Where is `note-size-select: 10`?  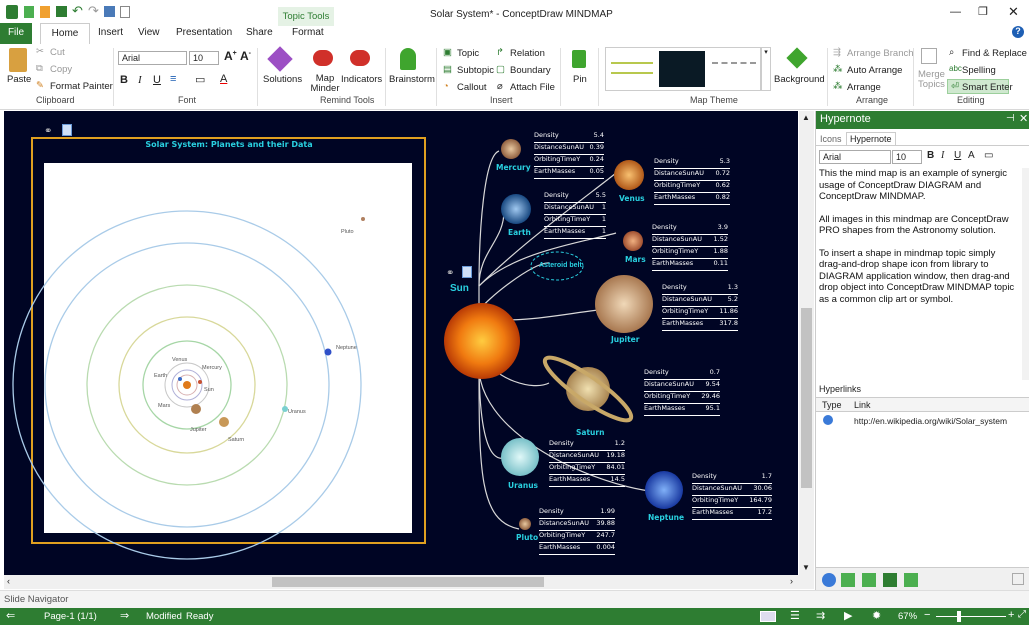 note-size-select: 10 is located at coordinates (907, 157).